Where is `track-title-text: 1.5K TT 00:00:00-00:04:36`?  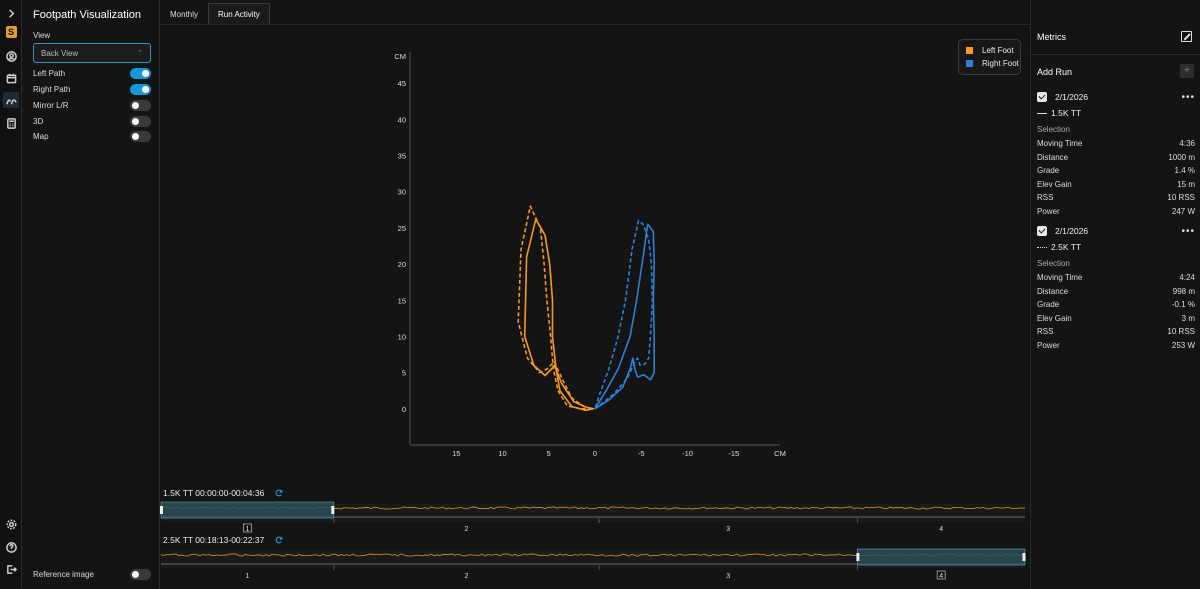 track-title-text: 1.5K TT 00:00:00-00:04:36 is located at coordinates (214, 493).